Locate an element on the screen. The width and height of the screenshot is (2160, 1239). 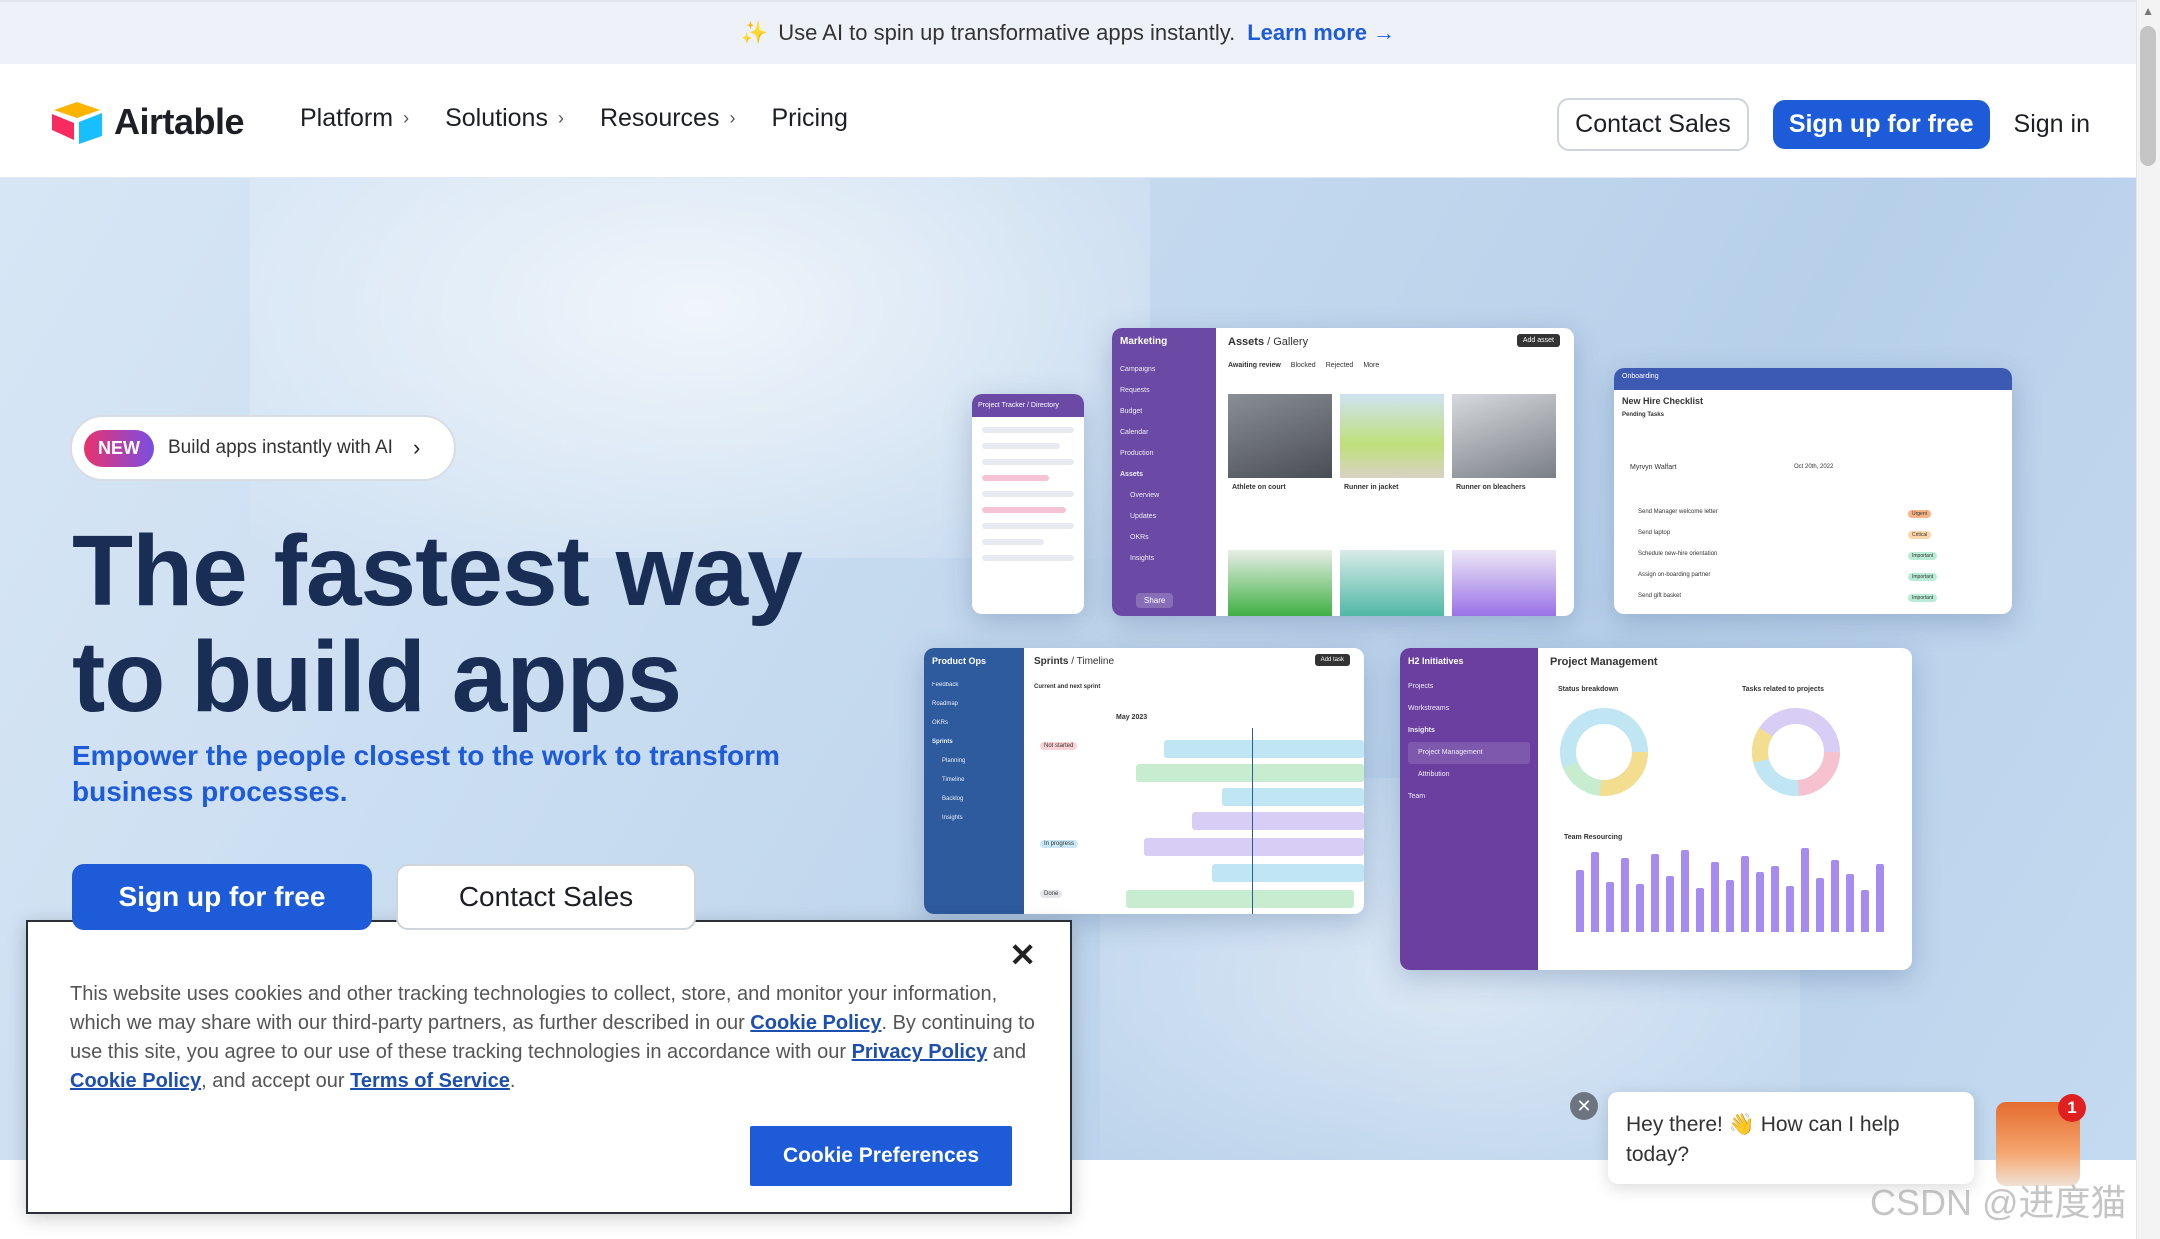
side-item: Workstreams is located at coordinates (1469, 709).